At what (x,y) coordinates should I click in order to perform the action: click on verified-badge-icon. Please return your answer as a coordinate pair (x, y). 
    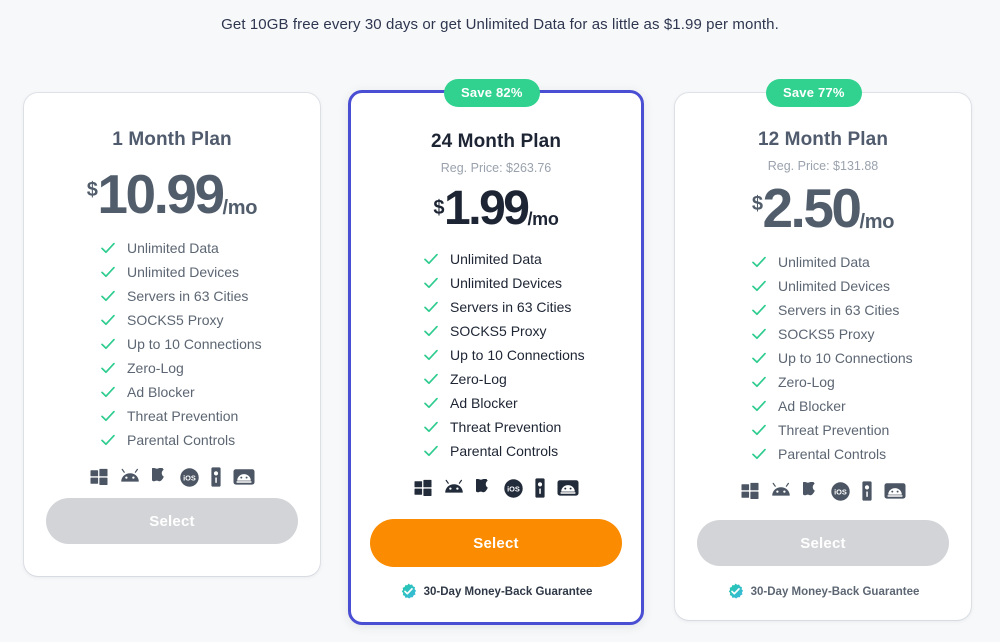
    Looking at the image, I should click on (735, 591).